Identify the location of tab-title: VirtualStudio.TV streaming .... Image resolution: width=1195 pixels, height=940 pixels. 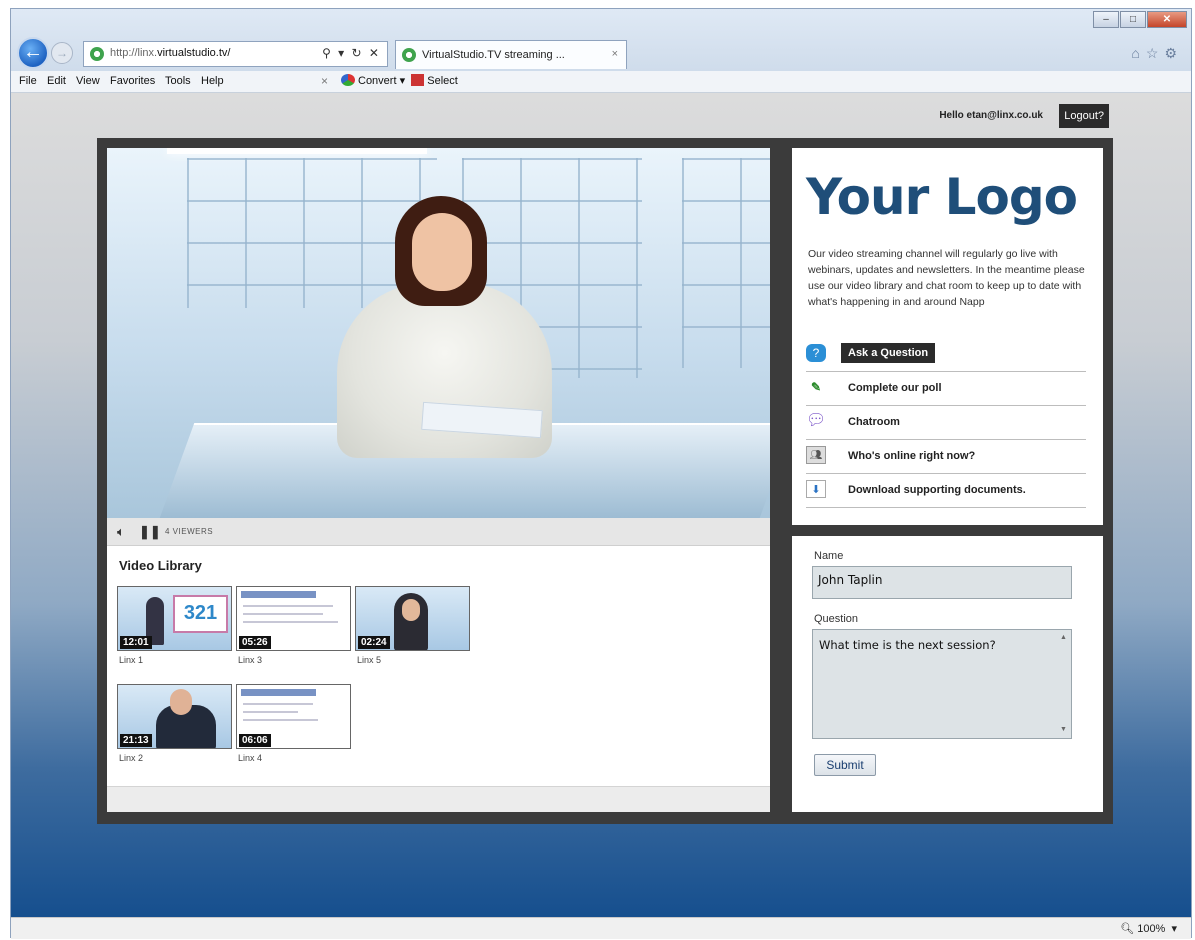
(493, 55).